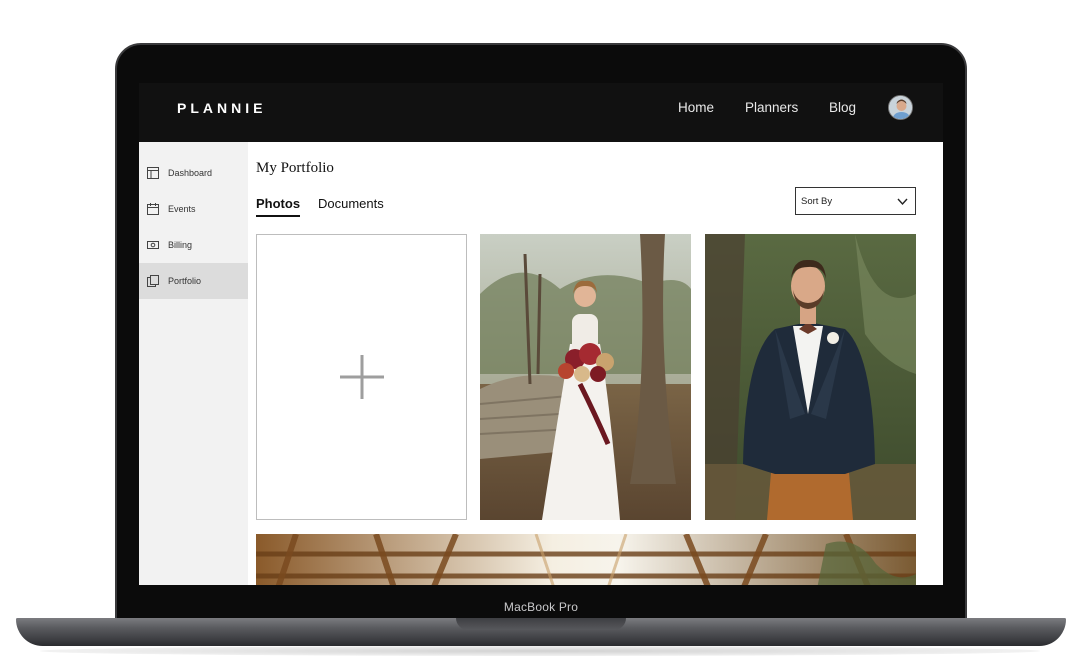 The image size is (1082, 669). Describe the element at coordinates (185, 281) in the screenshot. I see `sidebar-item-label: Portfolio` at that location.